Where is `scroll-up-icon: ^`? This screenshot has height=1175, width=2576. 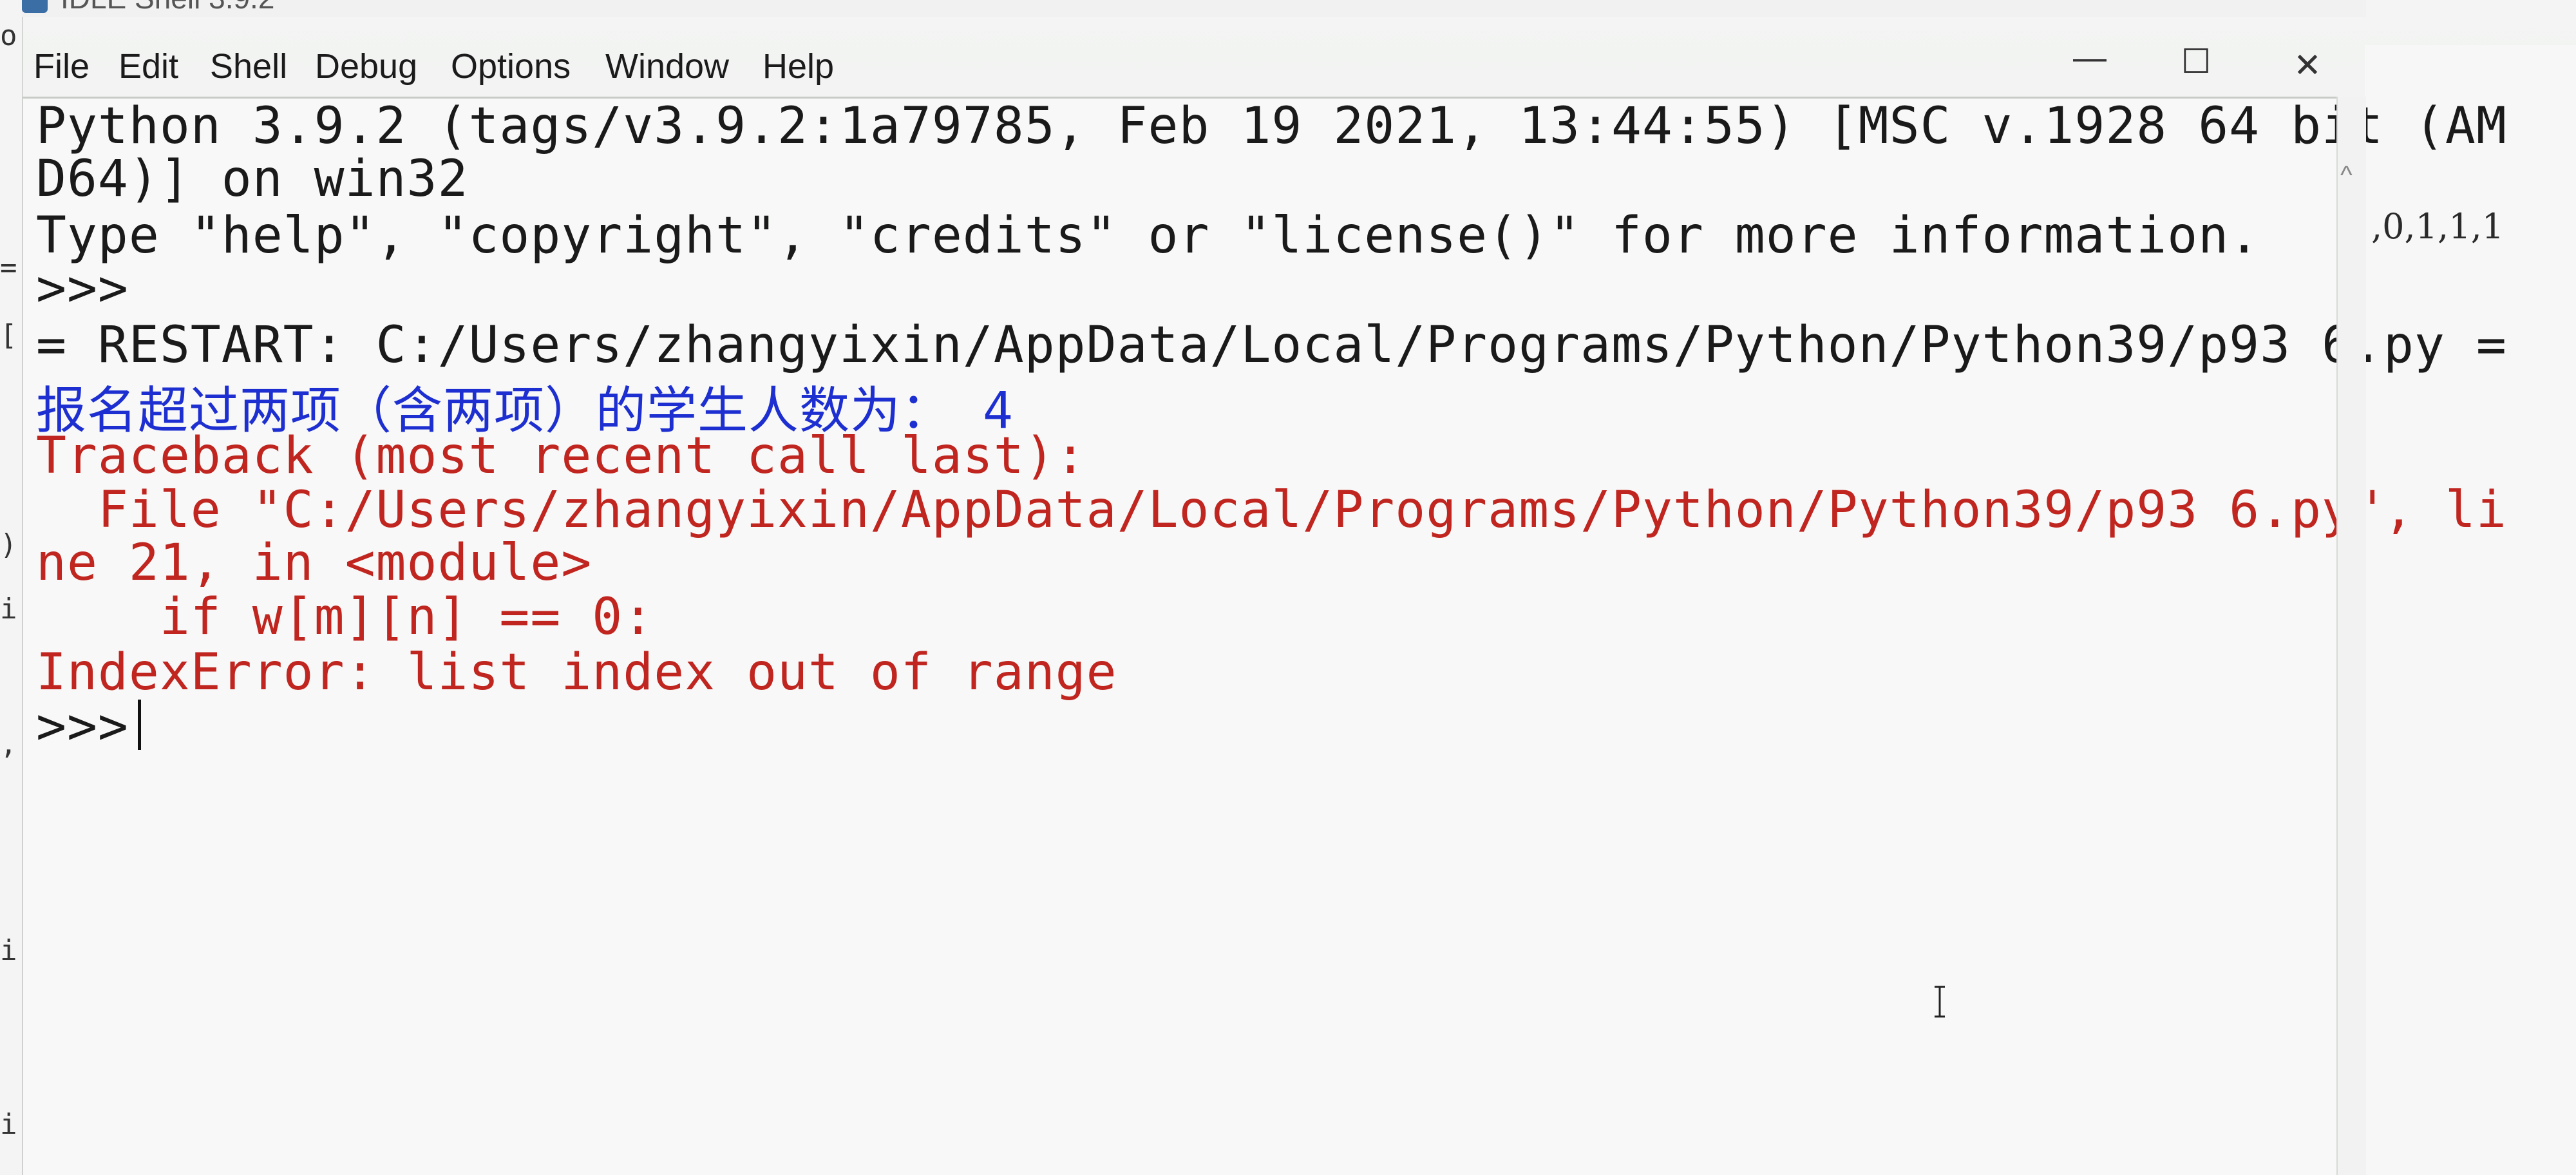
scroll-up-icon: ^ is located at coordinates (2346, 175).